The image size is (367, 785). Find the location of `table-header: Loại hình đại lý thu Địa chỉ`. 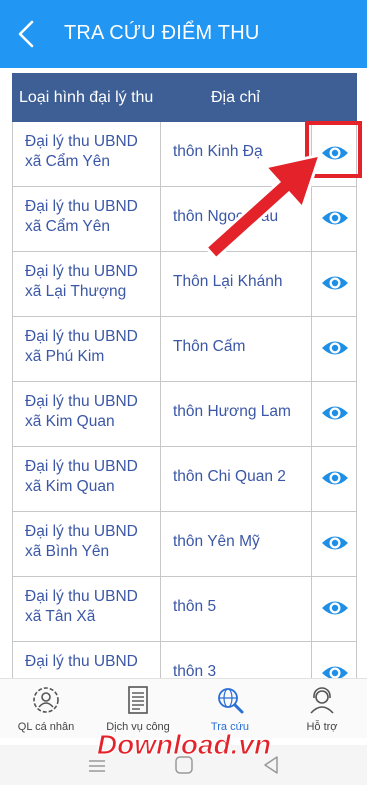

table-header: Loại hình đại lý thu Địa chỉ is located at coordinates (184, 97).